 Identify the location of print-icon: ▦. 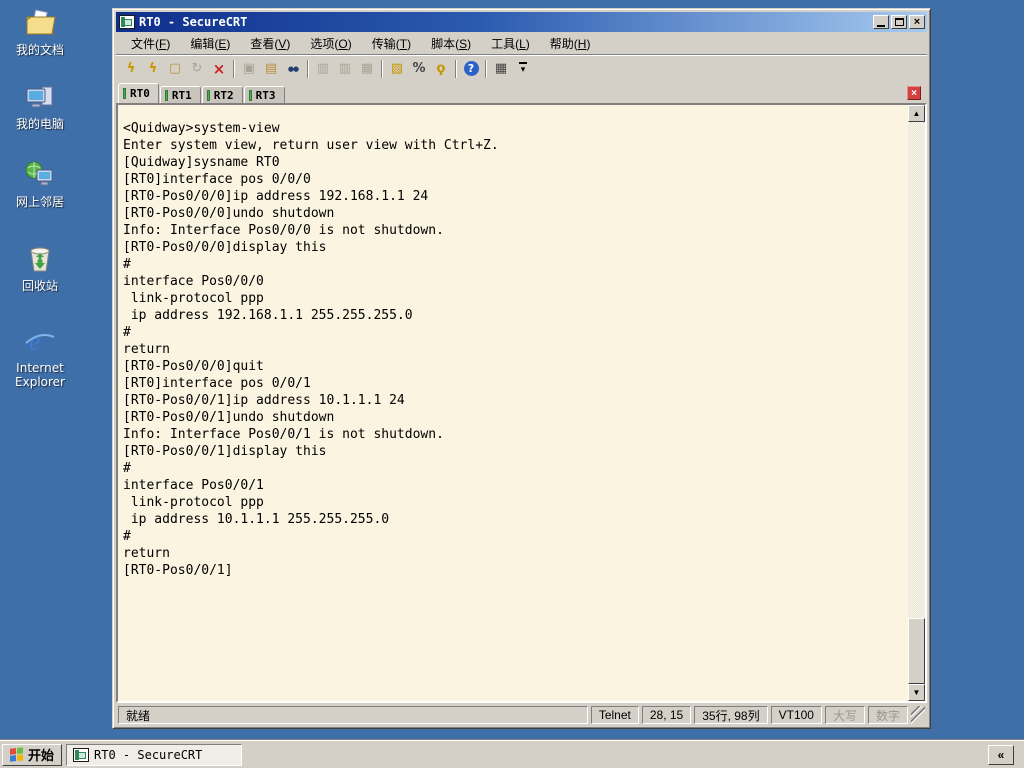
(367, 68).